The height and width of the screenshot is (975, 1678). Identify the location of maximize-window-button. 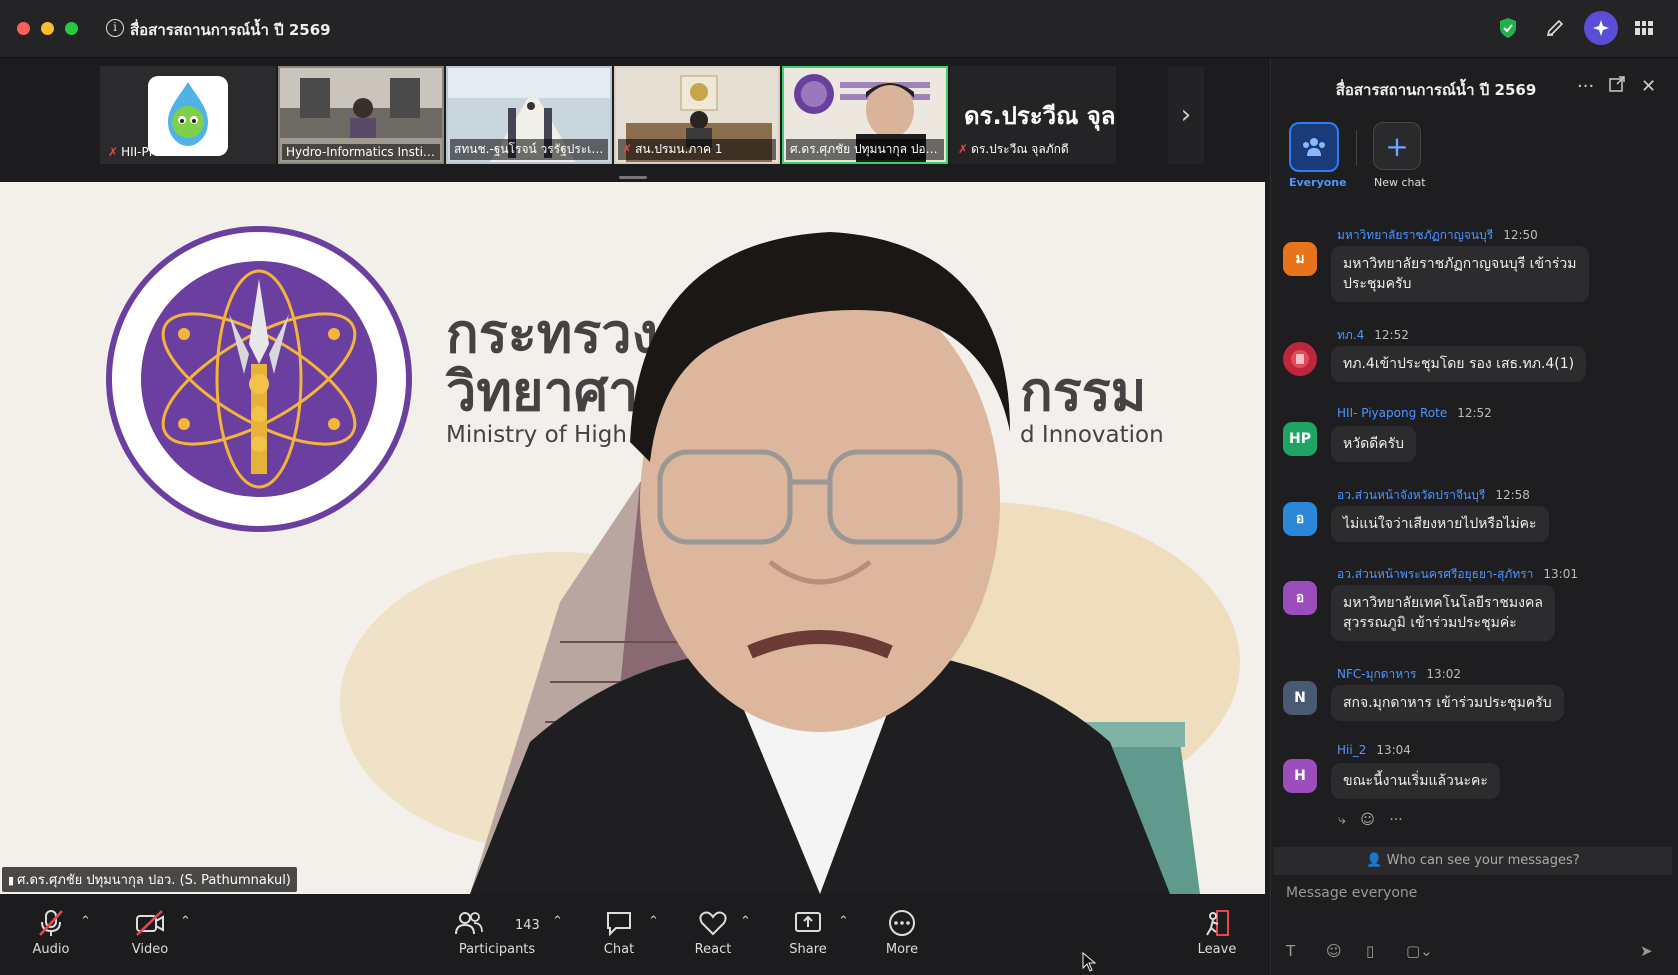
(71, 28).